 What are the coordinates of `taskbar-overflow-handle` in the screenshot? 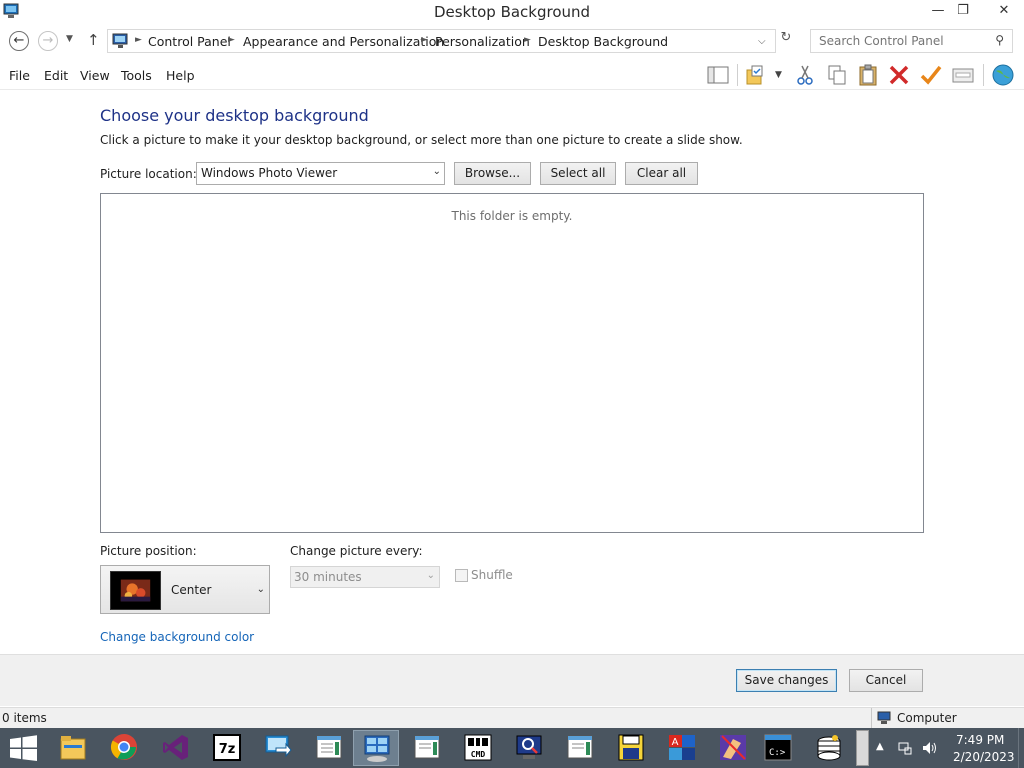 It's located at (862, 748).